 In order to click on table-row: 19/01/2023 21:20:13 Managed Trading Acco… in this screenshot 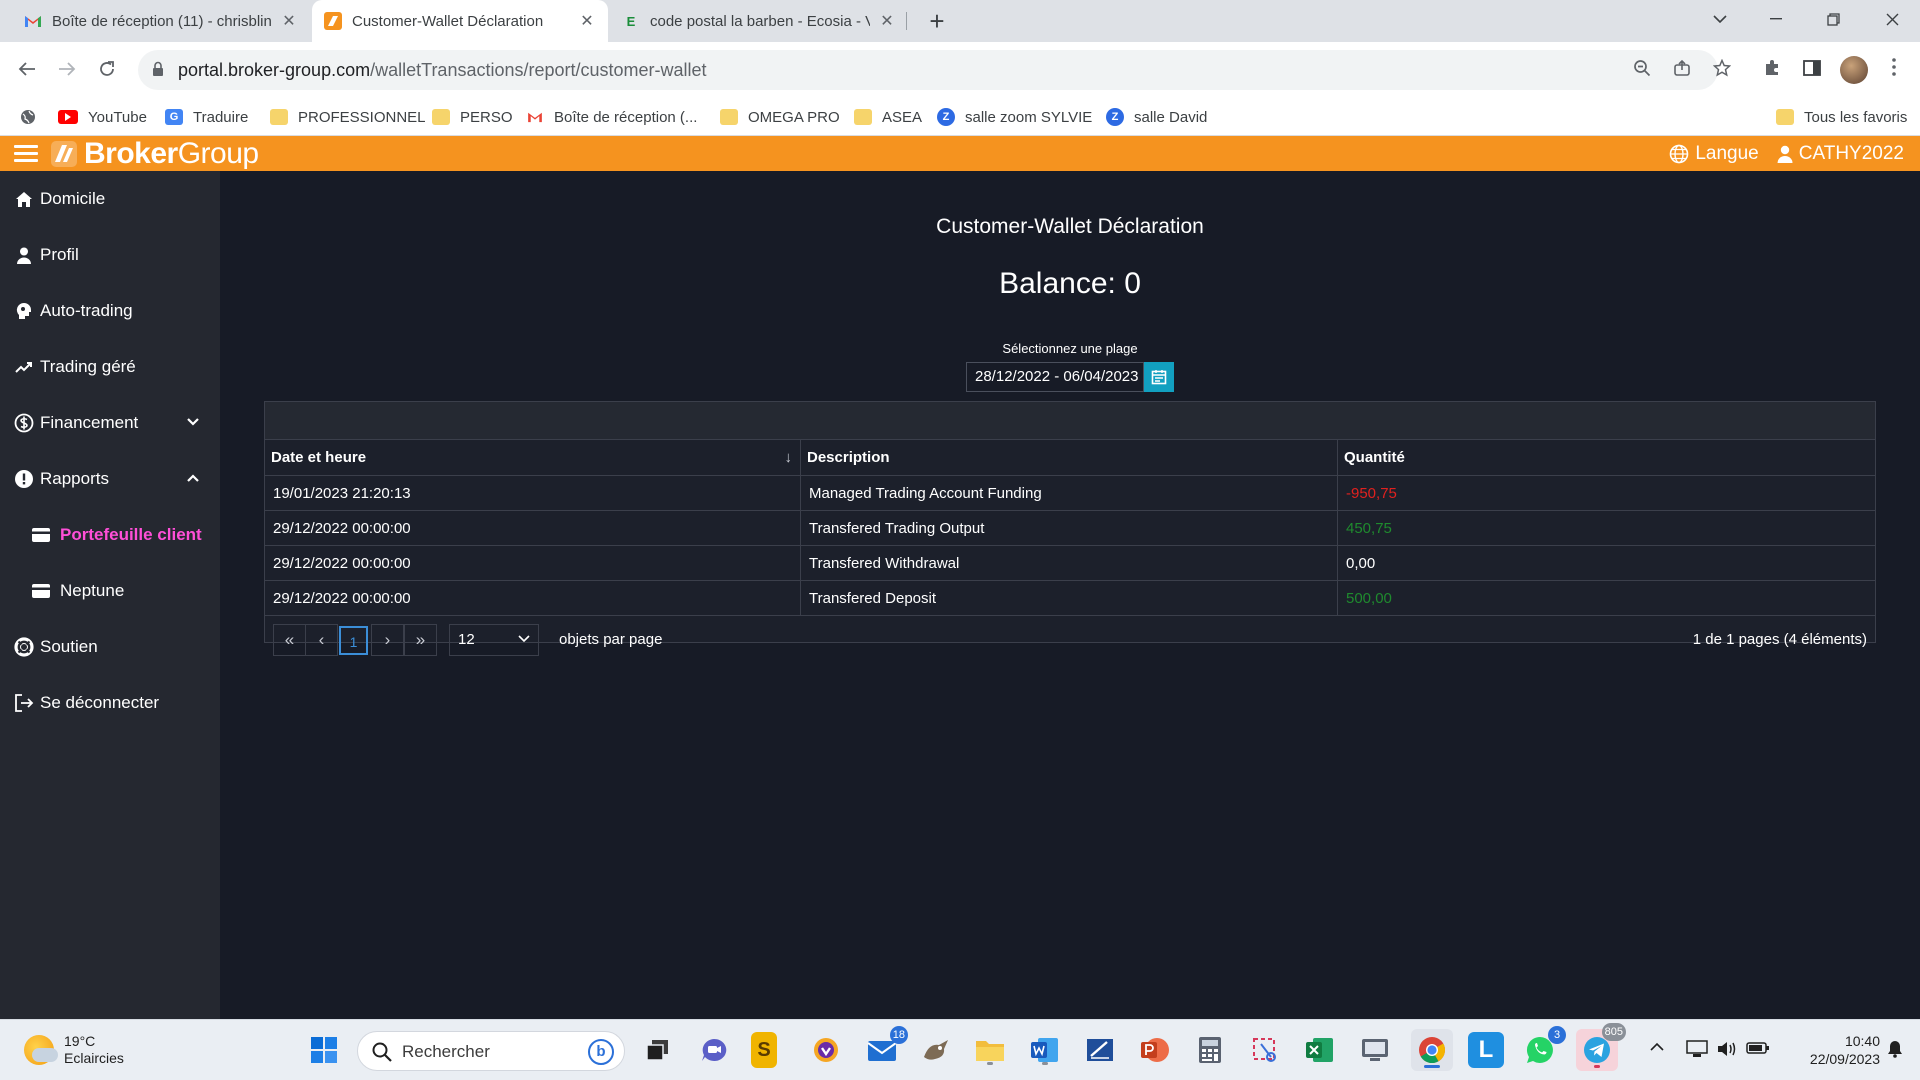, I will do `click(1070, 493)`.